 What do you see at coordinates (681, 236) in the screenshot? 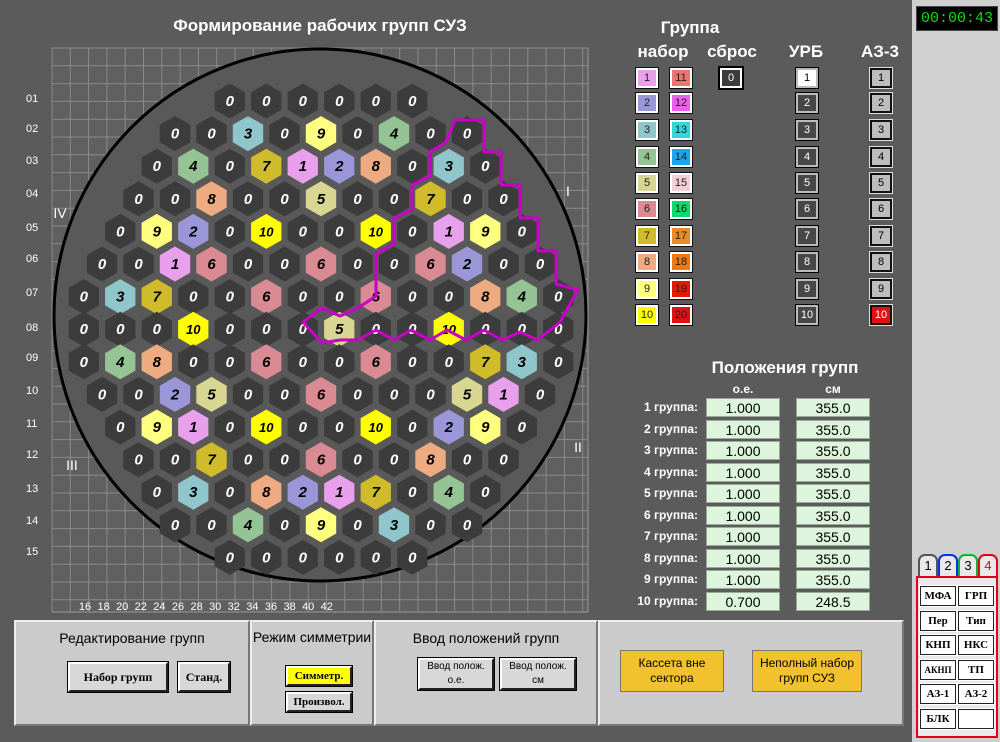
I see `nabor-group-17: 17` at bounding box center [681, 236].